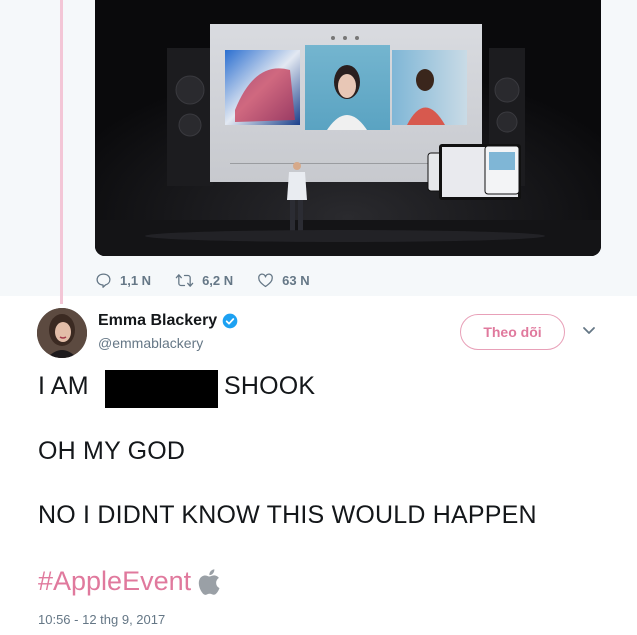 The height and width of the screenshot is (635, 637). Describe the element at coordinates (157, 321) in the screenshot. I see `author-display-name: Emma Blackery` at that location.